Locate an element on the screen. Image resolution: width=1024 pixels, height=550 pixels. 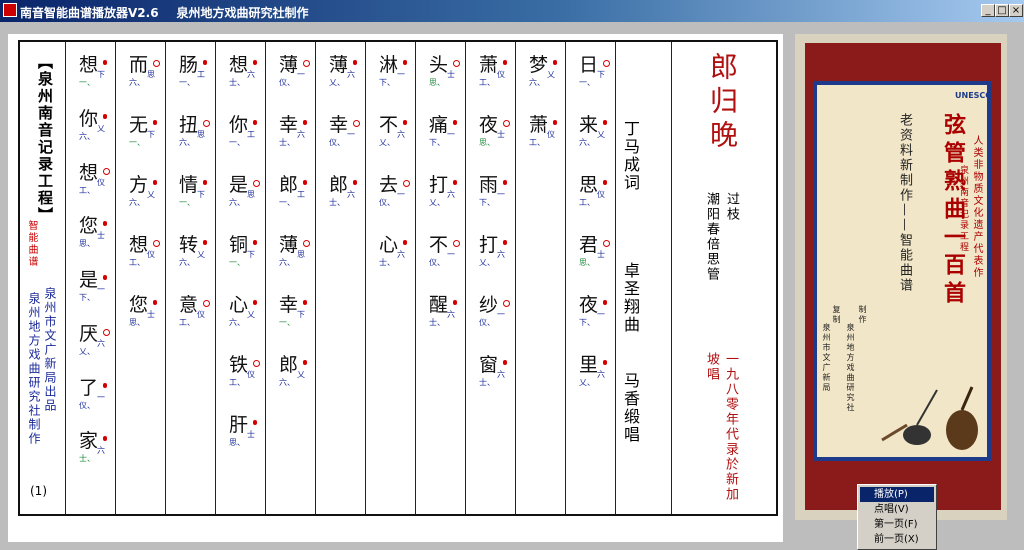
lyric-char: 痛 is located at coordinates (439, 125).